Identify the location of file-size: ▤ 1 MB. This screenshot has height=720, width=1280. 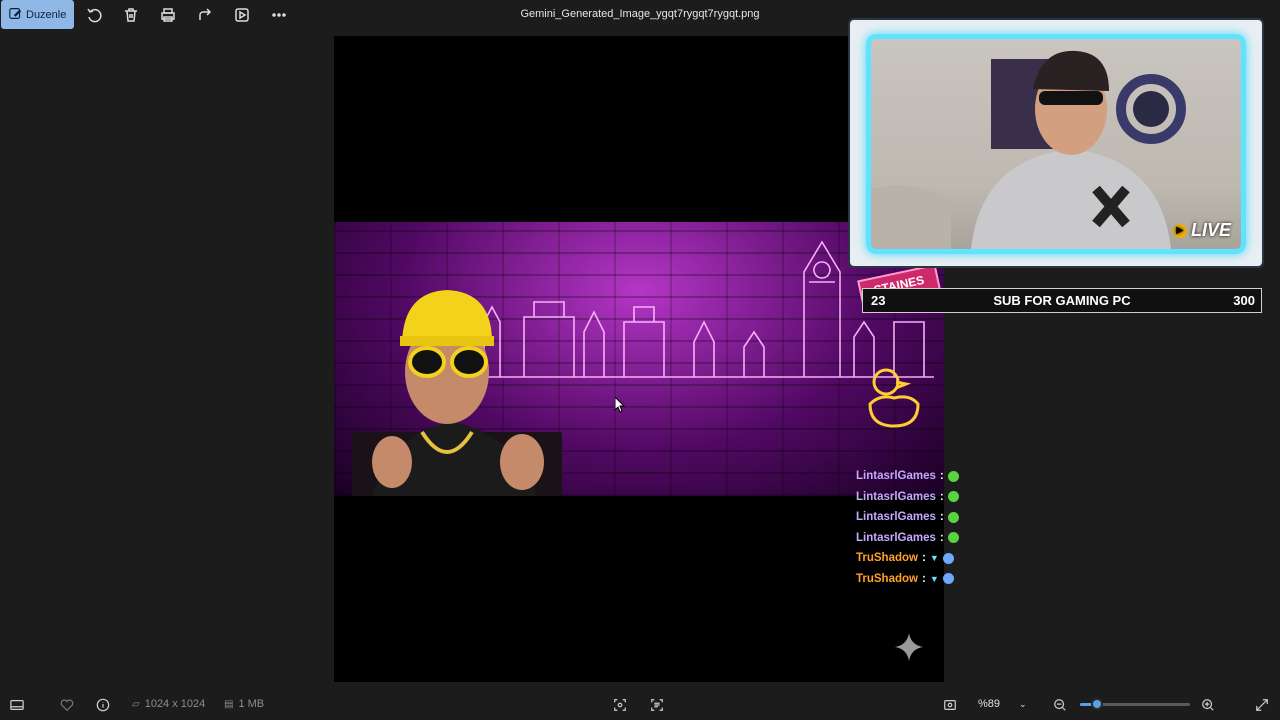
(244, 704).